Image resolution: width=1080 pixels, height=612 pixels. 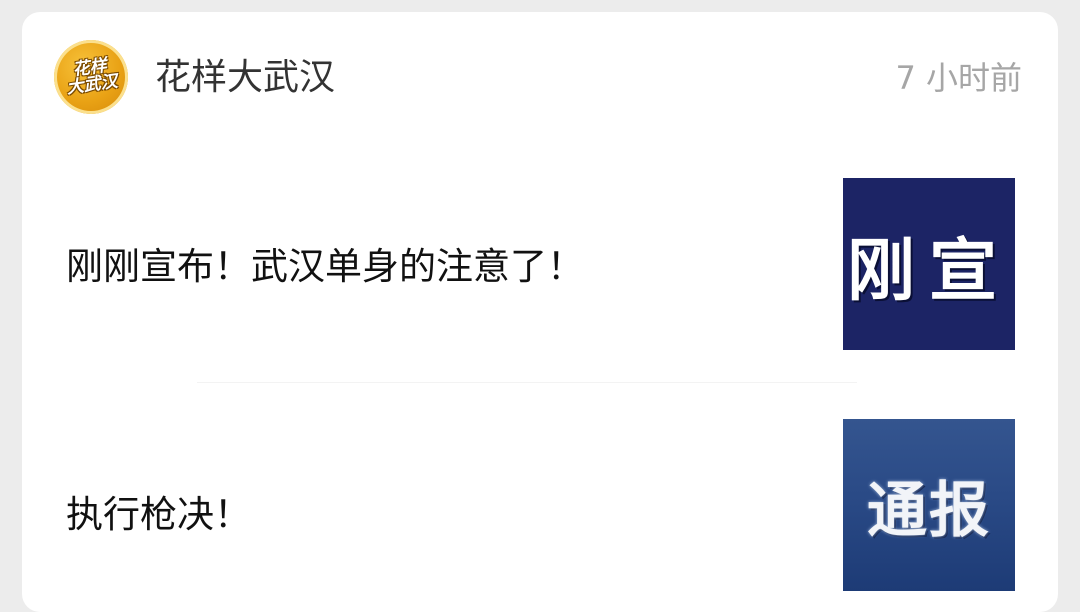 I want to click on article-thumbnail: 刚宣, so click(x=929, y=264).